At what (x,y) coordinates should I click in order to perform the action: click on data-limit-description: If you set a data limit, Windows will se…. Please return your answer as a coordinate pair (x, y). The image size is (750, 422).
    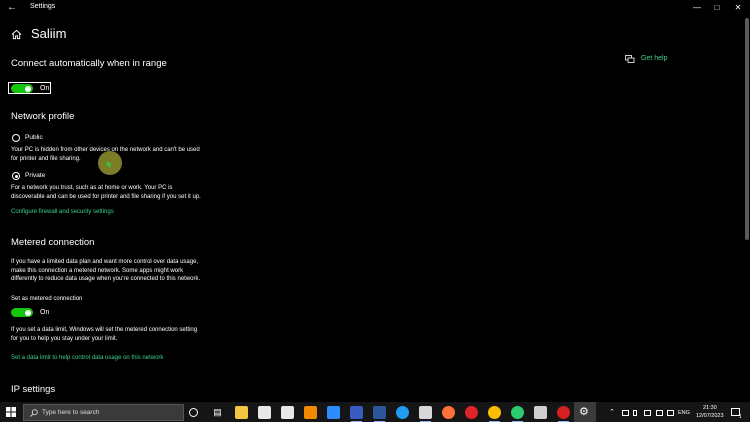
    Looking at the image, I should click on (104, 334).